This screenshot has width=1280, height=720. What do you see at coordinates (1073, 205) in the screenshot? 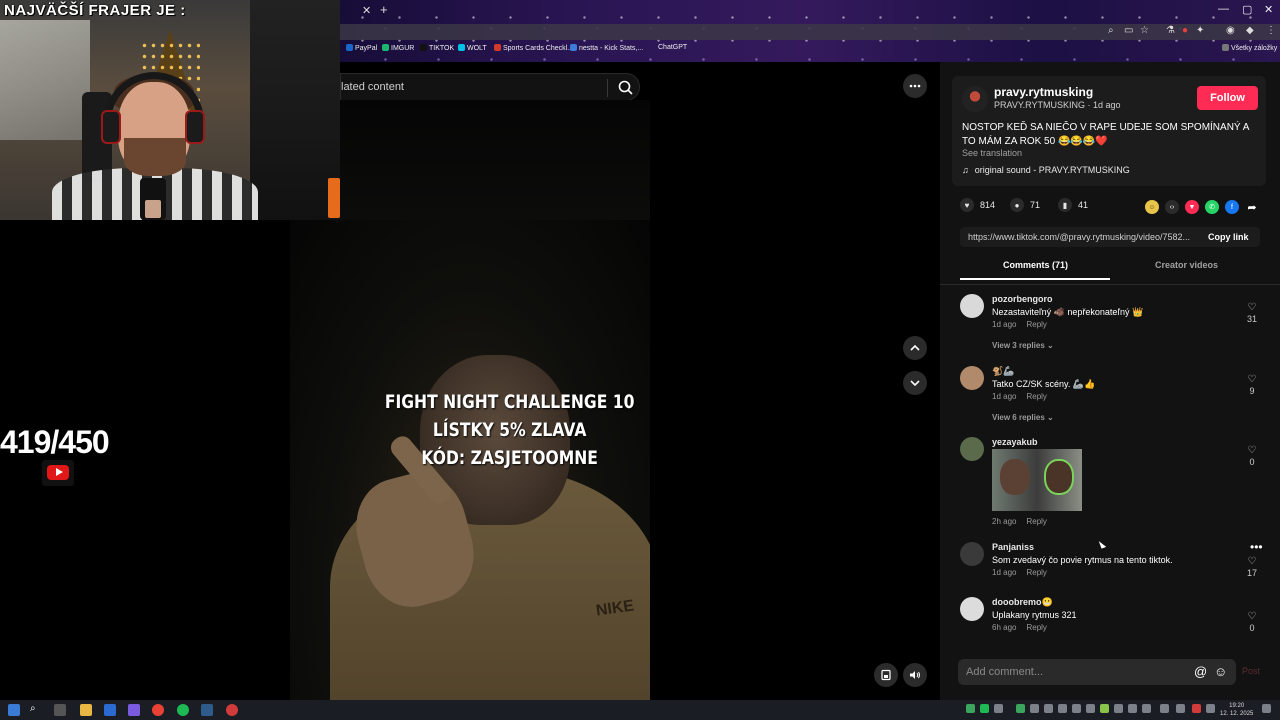
I see `save-stat: ▮ 41` at bounding box center [1073, 205].